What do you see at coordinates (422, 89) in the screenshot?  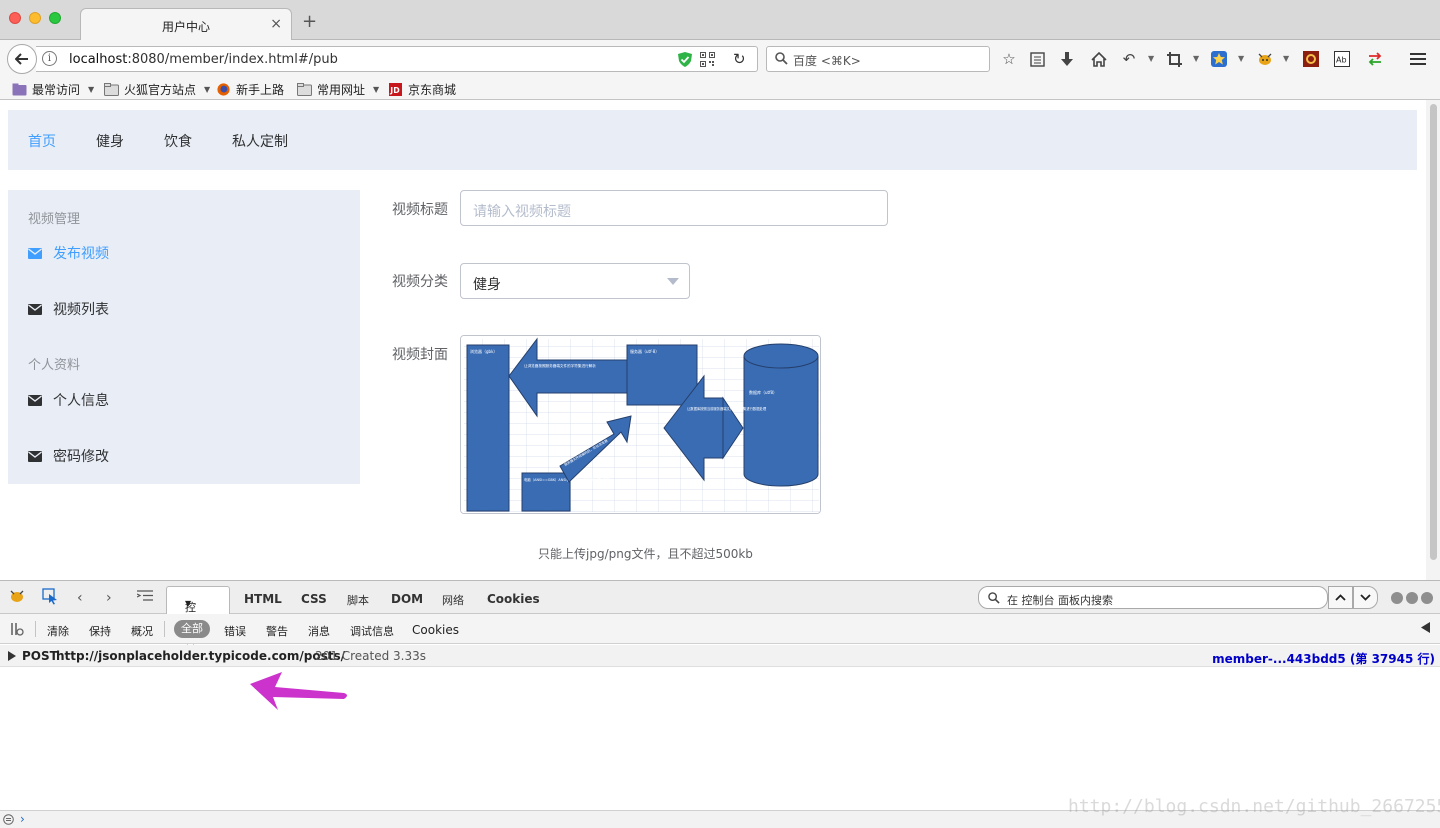 I see `bookmark-jd: JD 京东商城` at bounding box center [422, 89].